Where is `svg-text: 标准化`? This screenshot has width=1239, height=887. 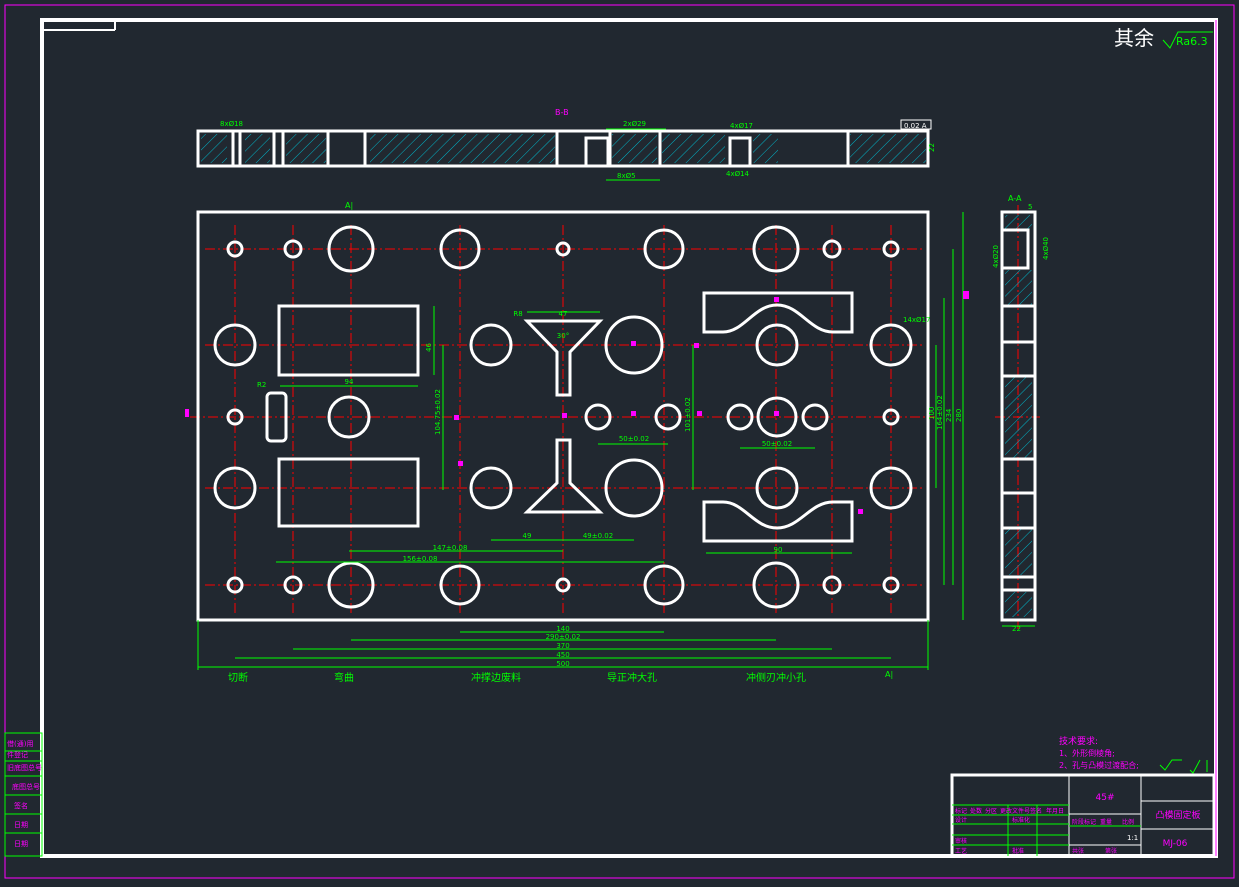
svg-text: 标准化 is located at coordinates (1021, 820).